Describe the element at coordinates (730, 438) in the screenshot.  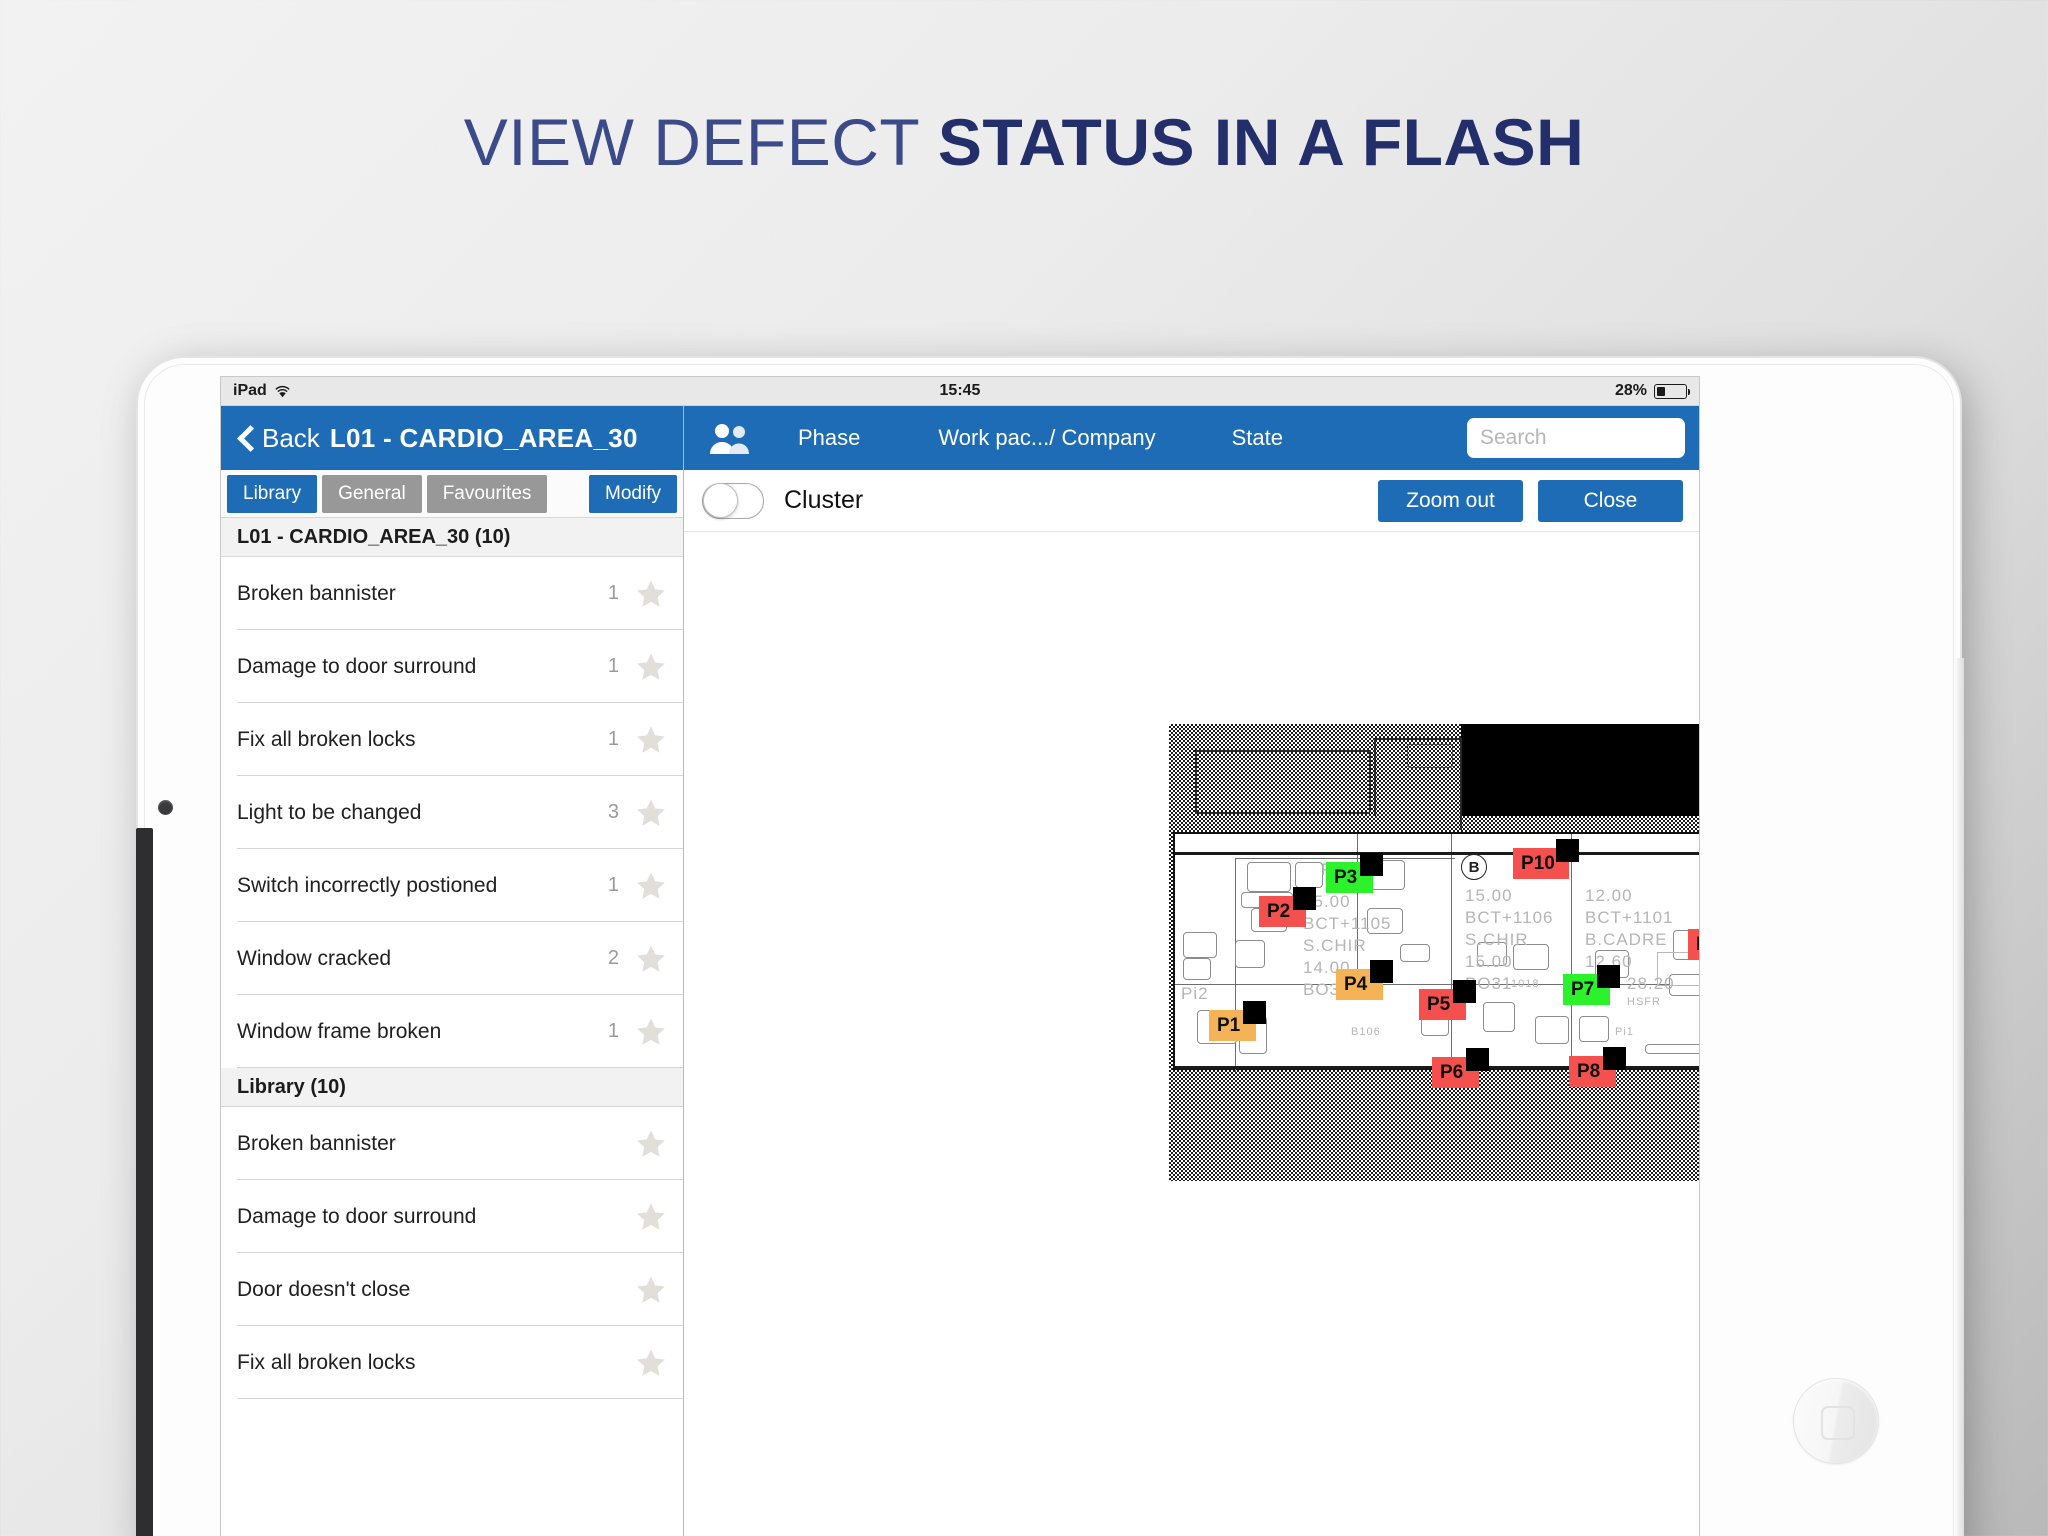
I see `people-icon` at that location.